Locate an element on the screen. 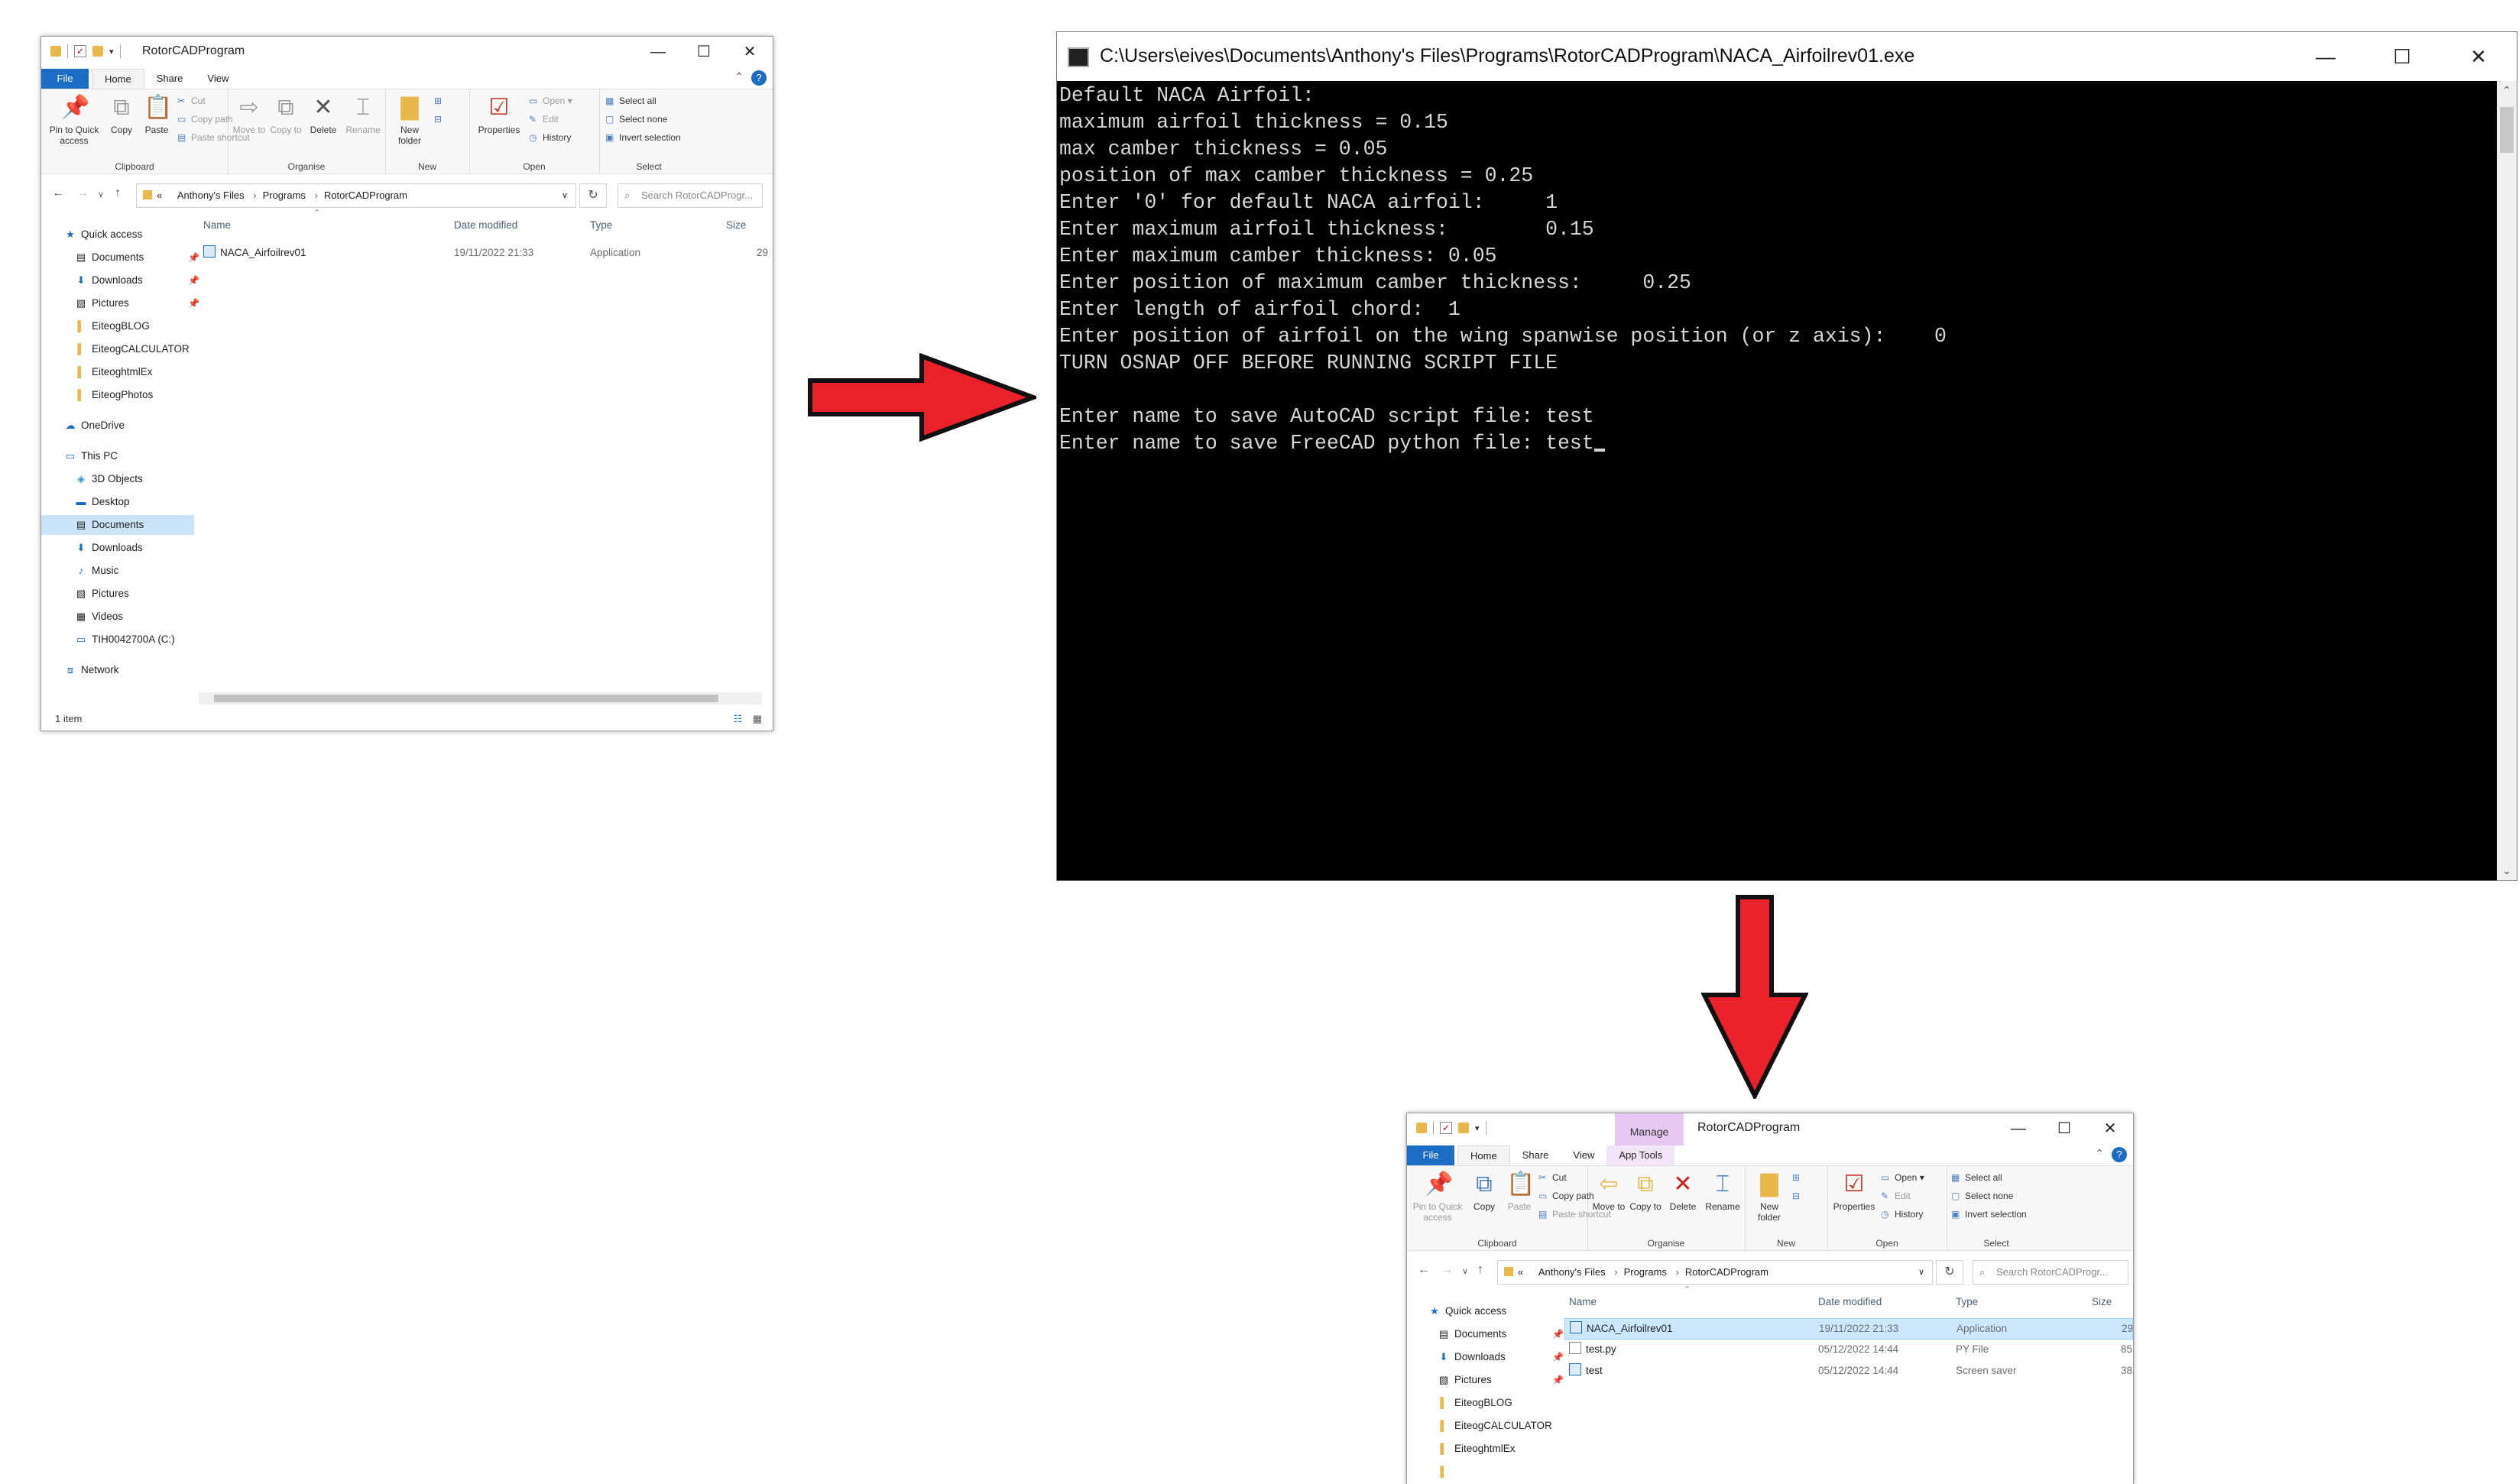 This screenshot has width=2519, height=1484. copy-to-button: ⧉ Copy to is located at coordinates (1645, 1192).